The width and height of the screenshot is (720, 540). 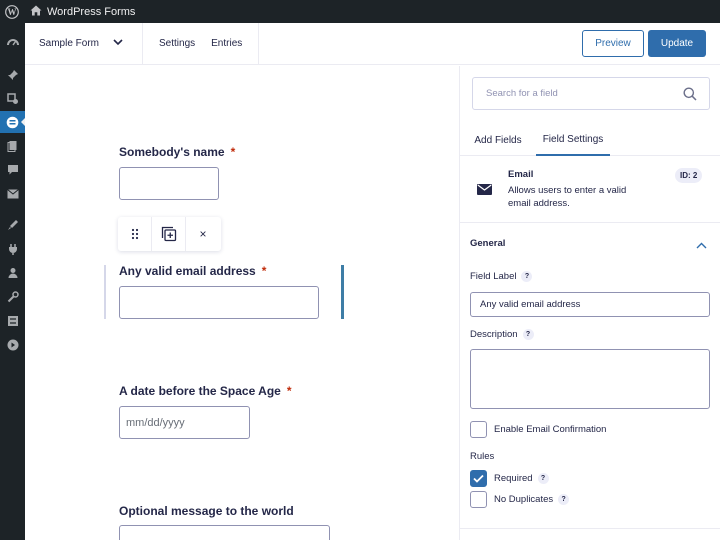 I want to click on media-icon, so click(x=12, y=99).